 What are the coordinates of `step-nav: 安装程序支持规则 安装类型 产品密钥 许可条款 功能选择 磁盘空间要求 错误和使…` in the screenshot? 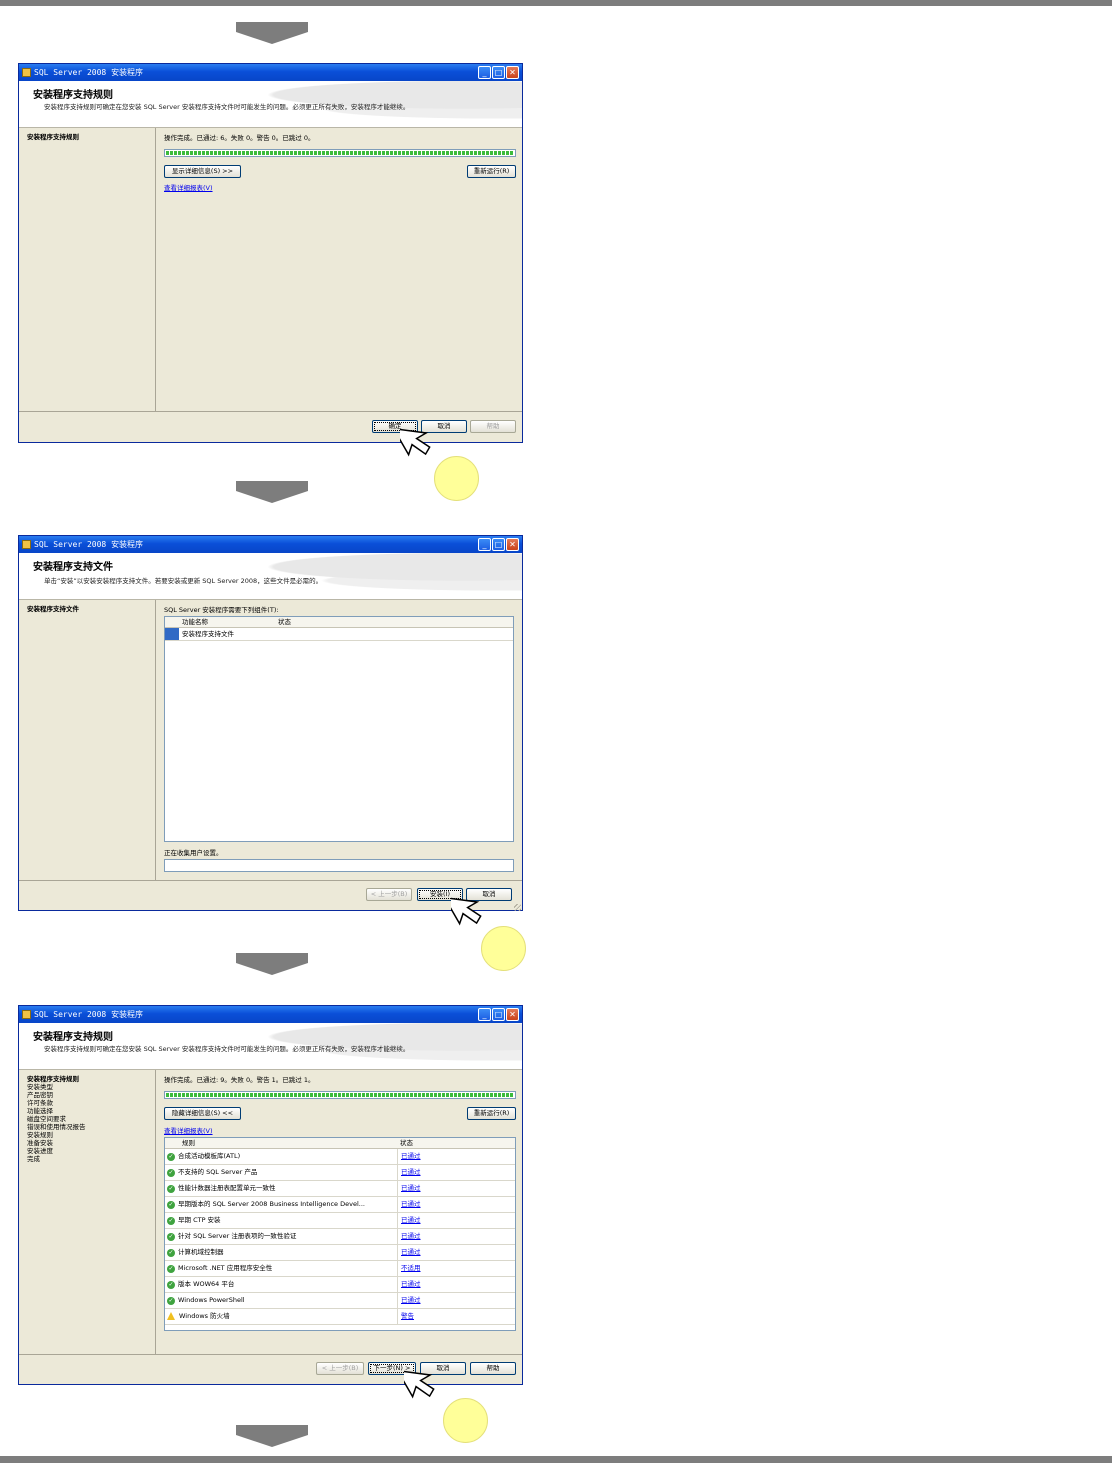 It's located at (87, 1212).